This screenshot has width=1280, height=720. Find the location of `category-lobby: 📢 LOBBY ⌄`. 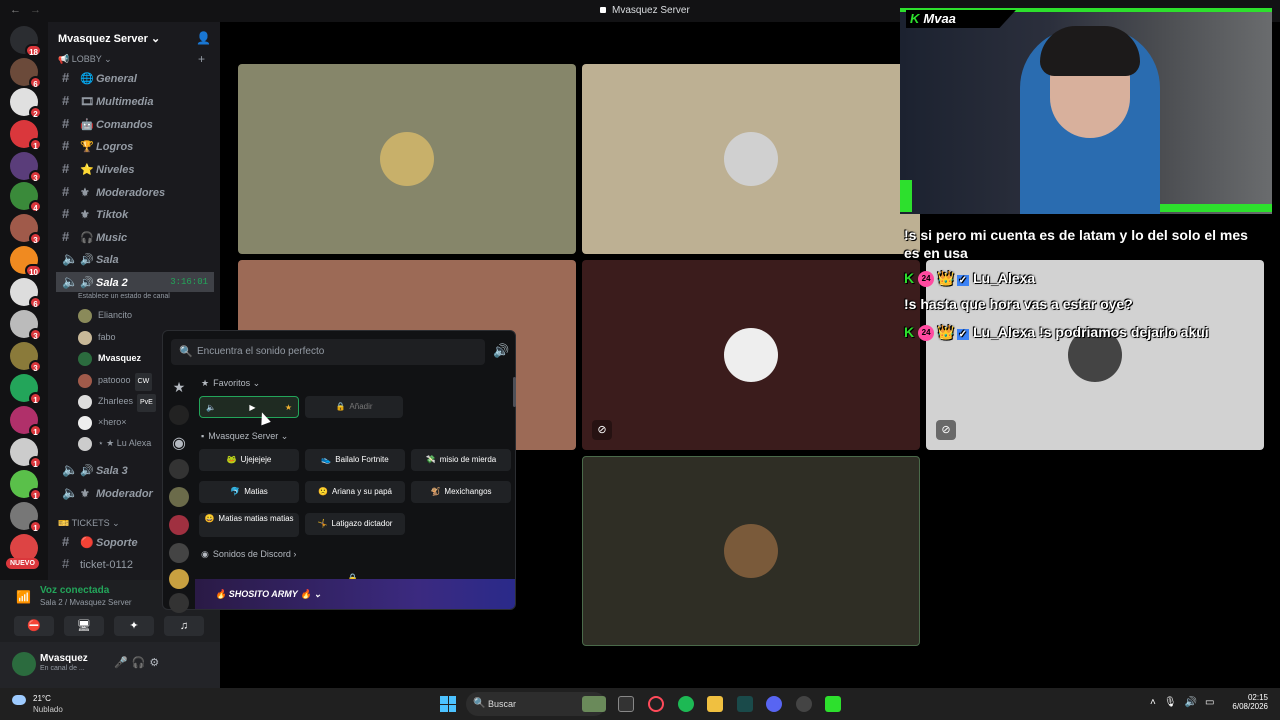

category-lobby: 📢 LOBBY ⌄ is located at coordinates (85, 59).